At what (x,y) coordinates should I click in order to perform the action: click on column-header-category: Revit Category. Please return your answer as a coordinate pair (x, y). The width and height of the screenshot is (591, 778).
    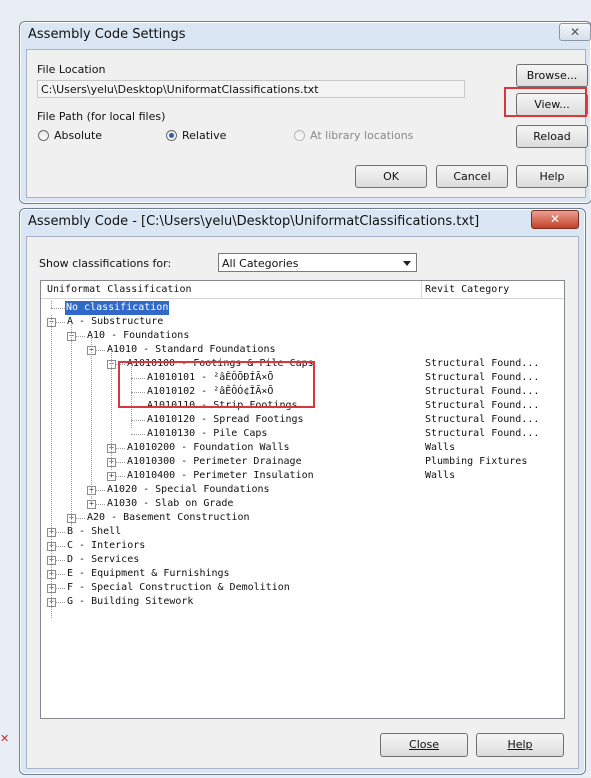
    Looking at the image, I should click on (467, 289).